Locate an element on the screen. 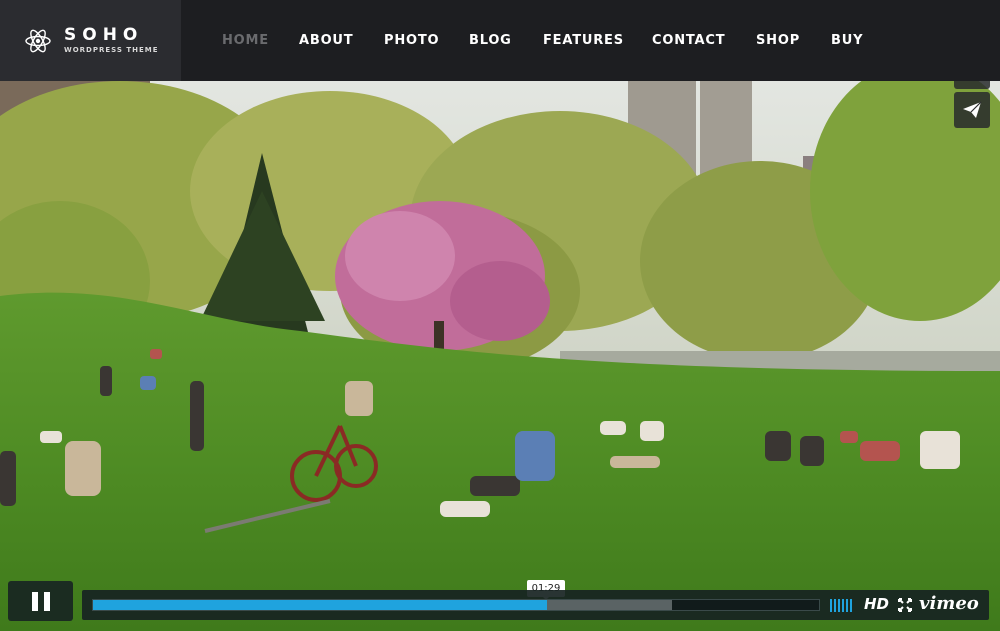 Image resolution: width=1000 pixels, height=631 pixels. nav-item-features: FEATURES is located at coordinates (597, 40).